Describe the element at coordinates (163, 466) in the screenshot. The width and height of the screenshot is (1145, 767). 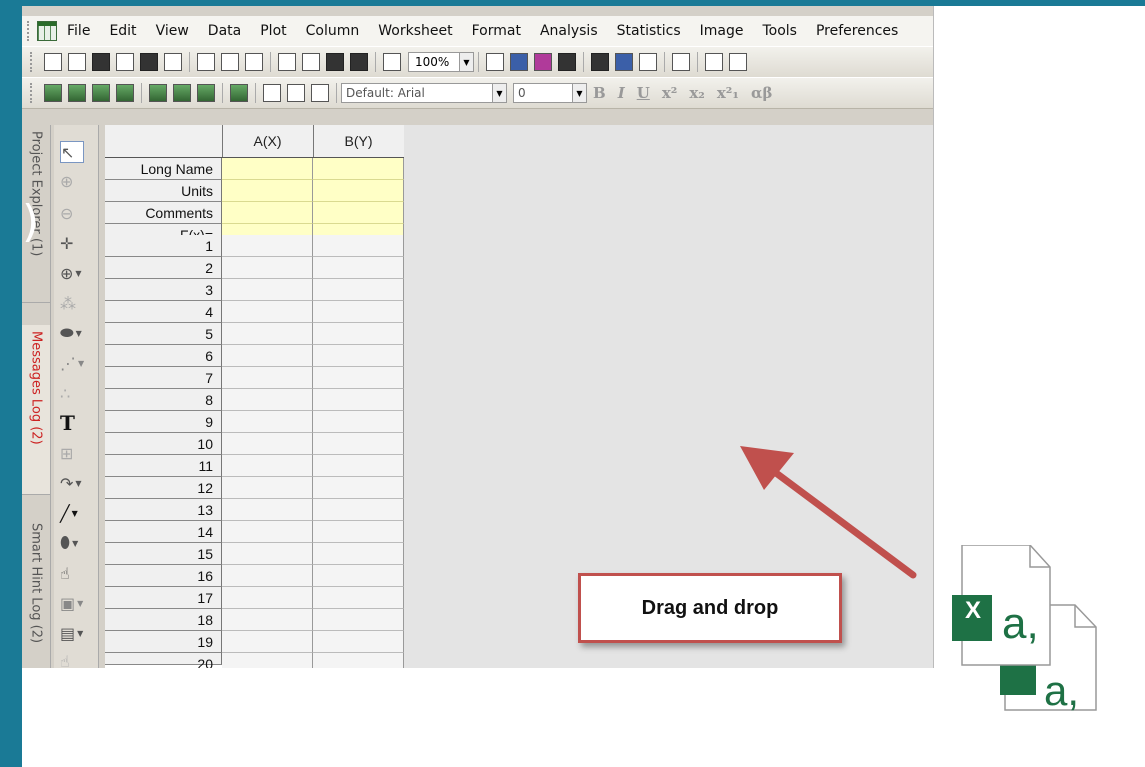
I see `row-number: 11` at that location.